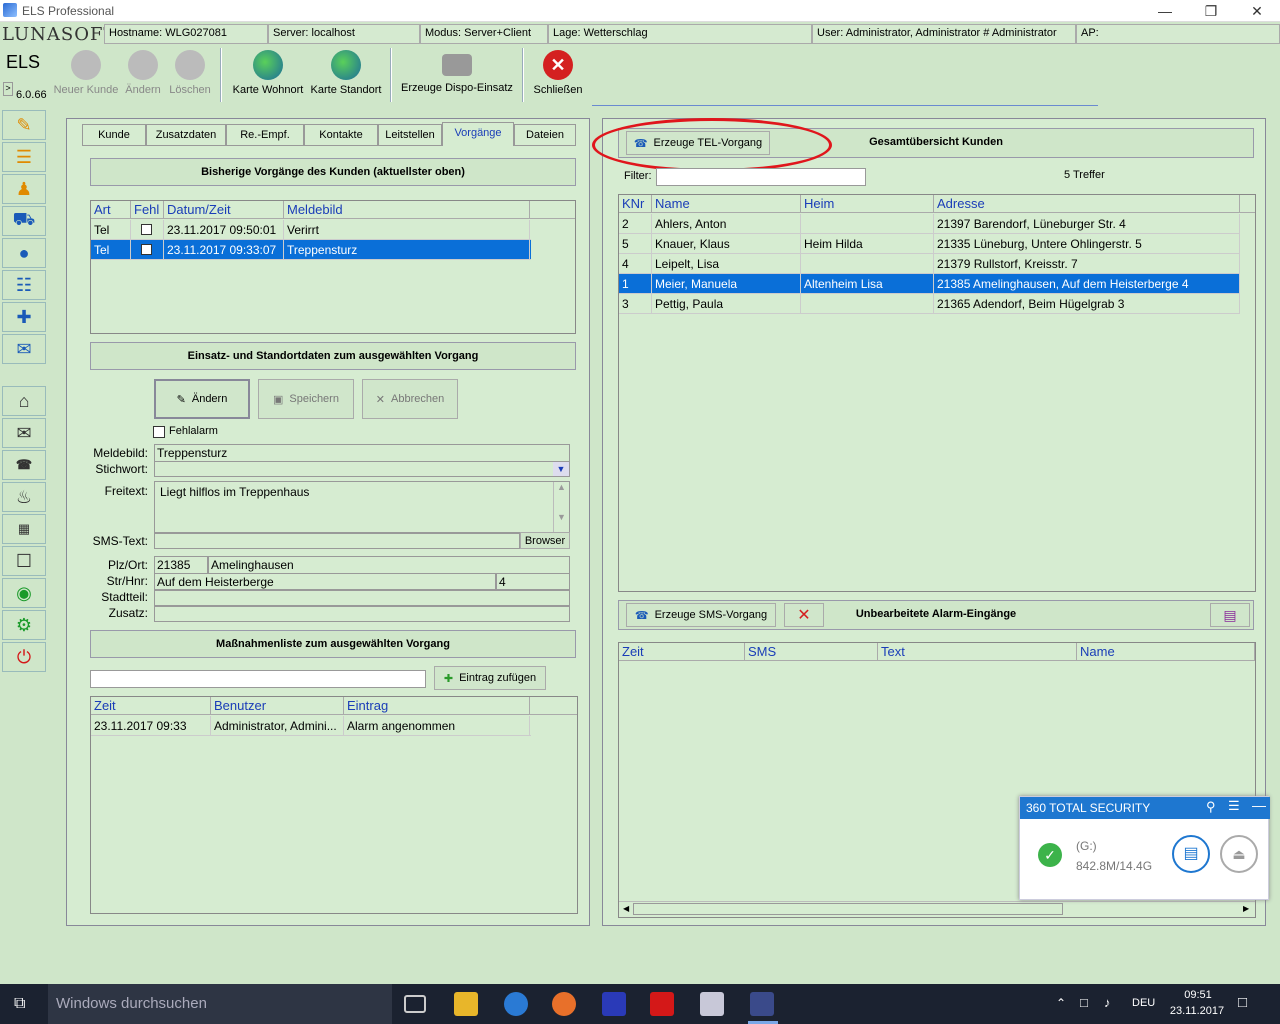  Describe the element at coordinates (561, 507) in the screenshot. I see `freitext-scrollbar: ▲ ▼` at that location.